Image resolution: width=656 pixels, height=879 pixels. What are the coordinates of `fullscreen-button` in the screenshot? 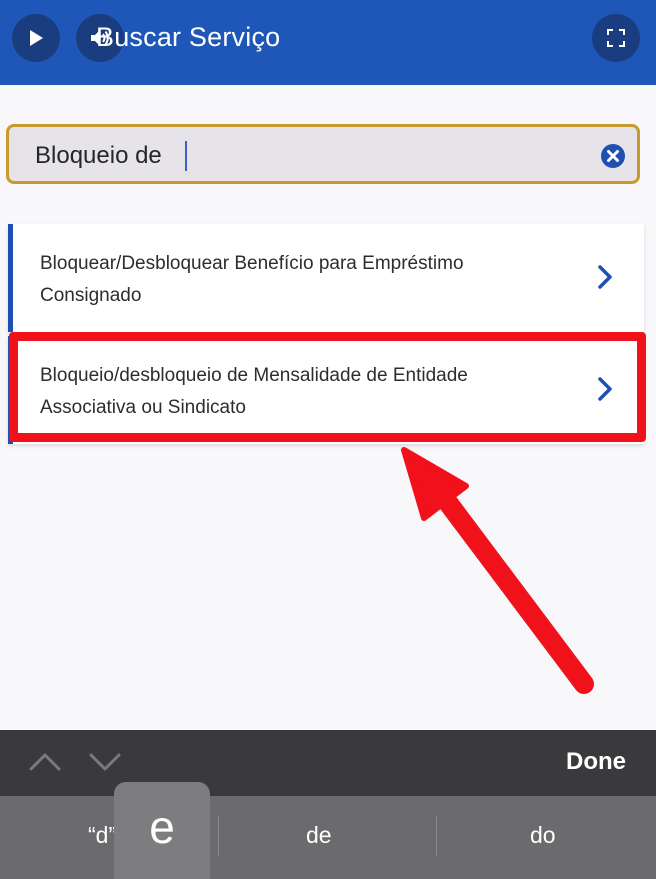 It's located at (616, 38).